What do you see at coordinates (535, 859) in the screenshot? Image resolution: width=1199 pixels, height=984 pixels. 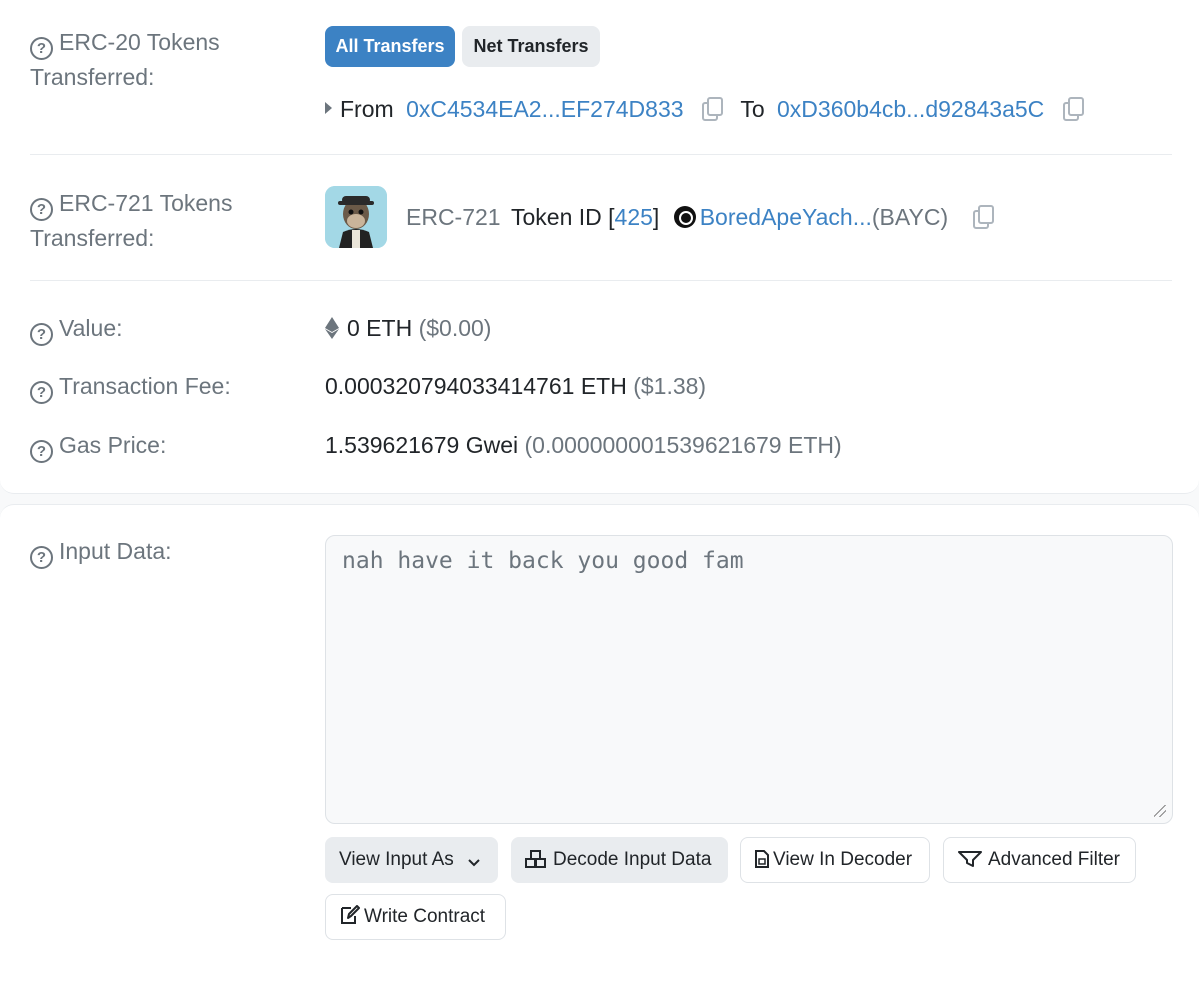 I see `cubes-icon` at bounding box center [535, 859].